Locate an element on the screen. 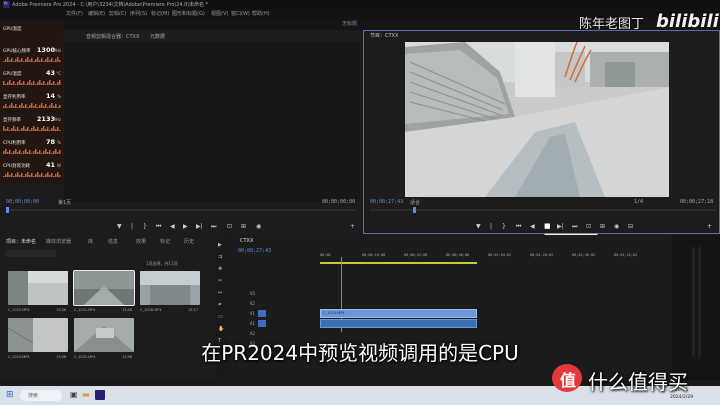  menu-file: 文件(F) is located at coordinates (74, 13).